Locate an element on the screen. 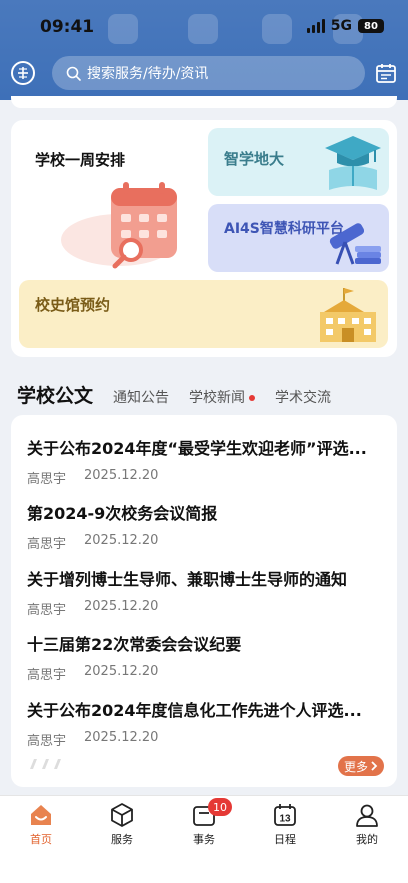 The image size is (408, 883). tabbar-home-label: 首页 is located at coordinates (41, 839).